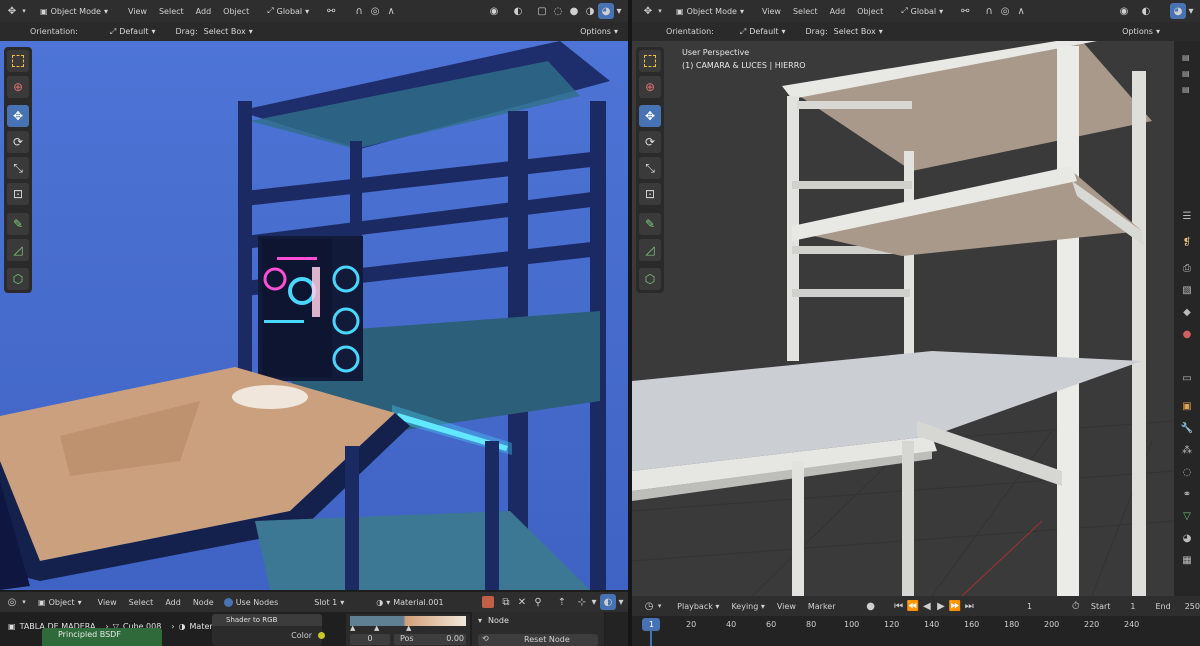  What do you see at coordinates (1076, 606) in the screenshot?
I see `stopwatch-icon: ⏱` at bounding box center [1076, 606].